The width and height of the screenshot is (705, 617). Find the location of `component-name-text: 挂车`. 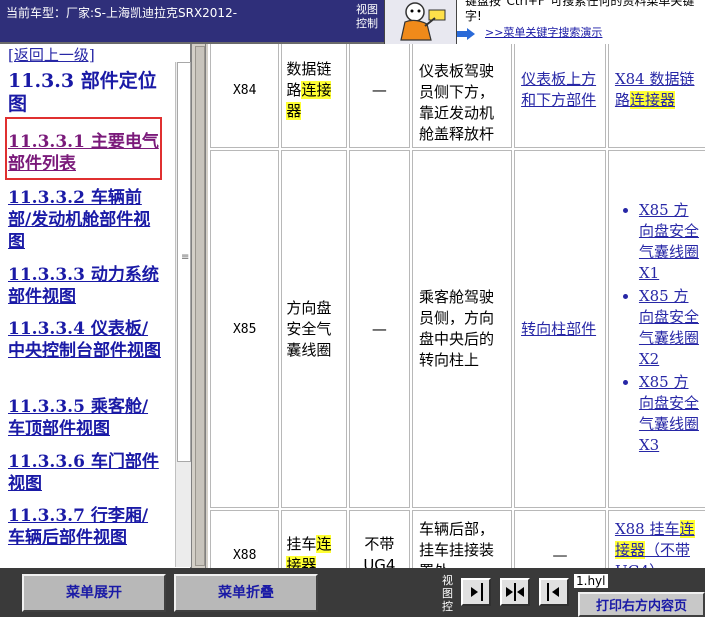

component-name-text: 挂车 is located at coordinates (301, 544).